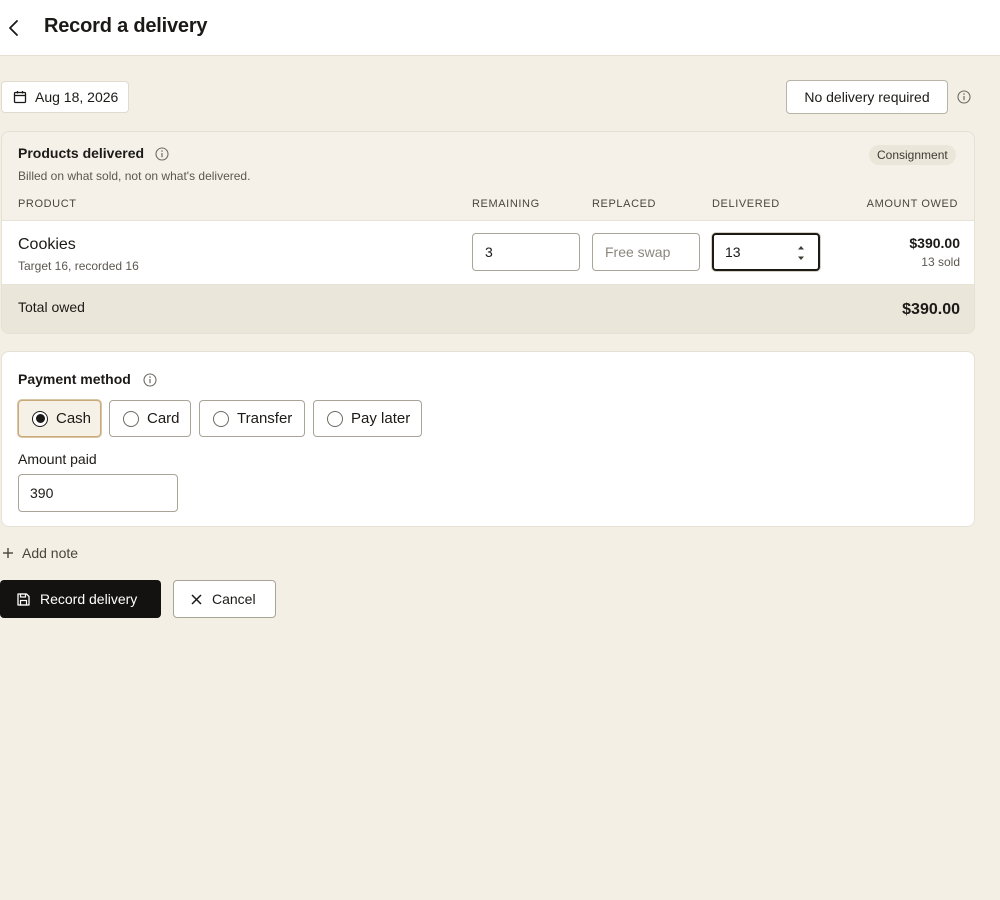 The image size is (1000, 900). Describe the element at coordinates (488, 309) in the screenshot. I see `total-row: Total owed $390.00` at that location.